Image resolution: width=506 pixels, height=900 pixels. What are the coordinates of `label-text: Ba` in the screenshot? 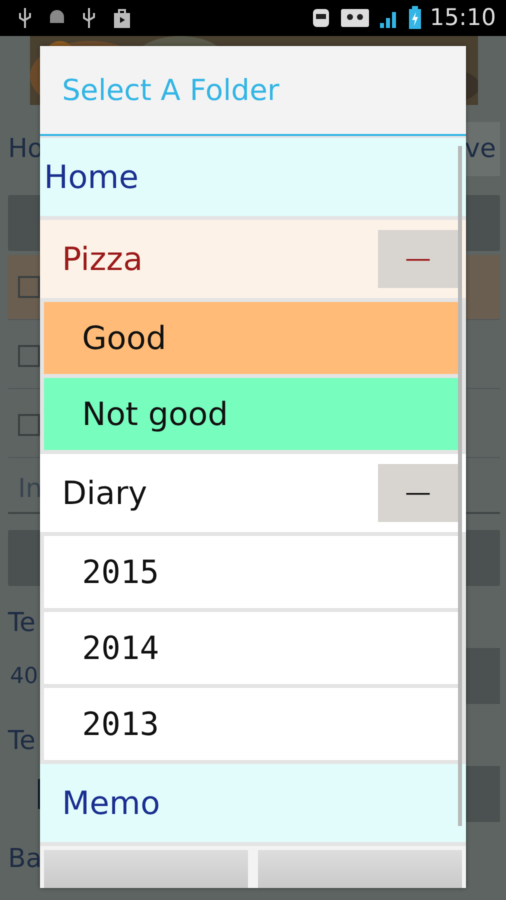 It's located at (25, 859).